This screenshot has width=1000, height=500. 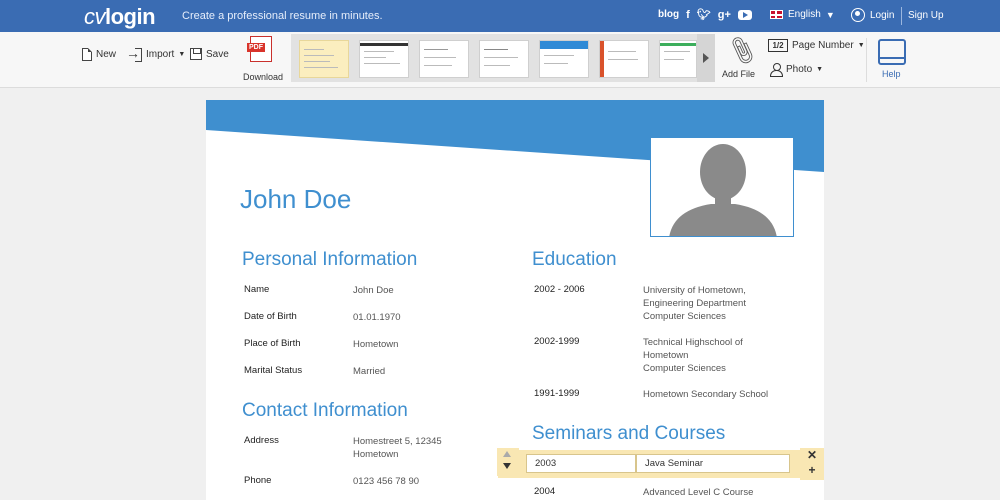 I want to click on person-icon, so click(x=776, y=70).